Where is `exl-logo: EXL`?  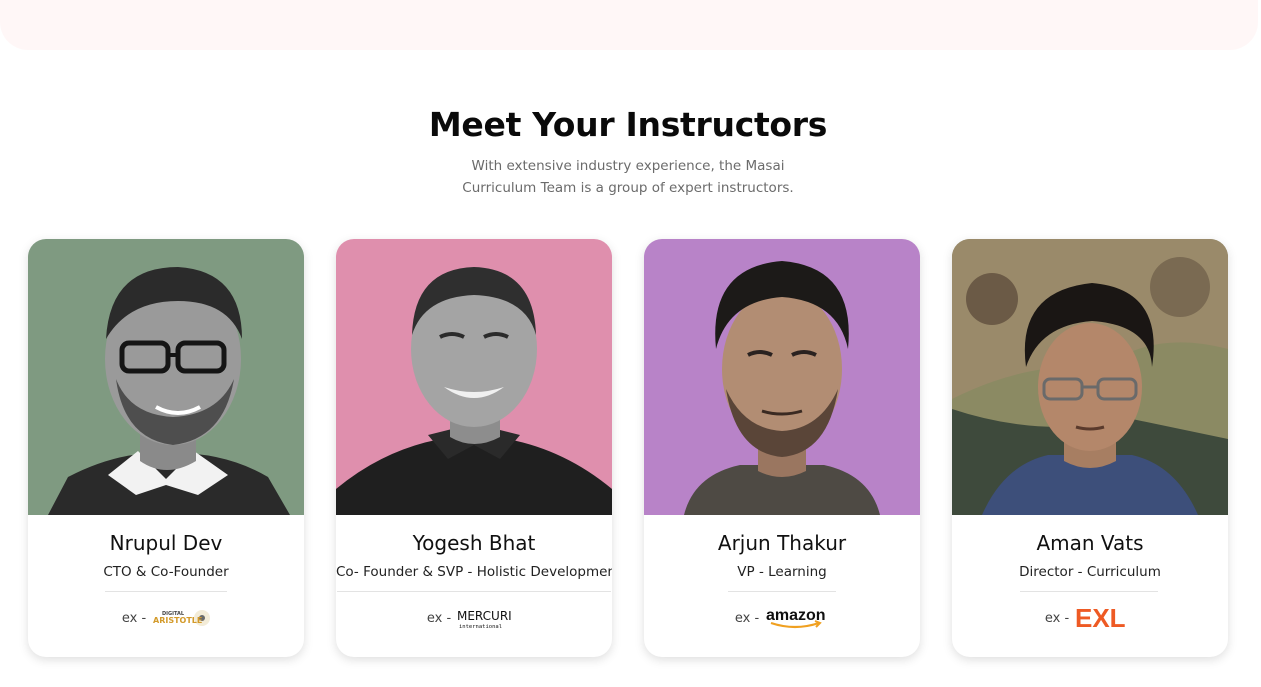
exl-logo: EXL is located at coordinates (1105, 618).